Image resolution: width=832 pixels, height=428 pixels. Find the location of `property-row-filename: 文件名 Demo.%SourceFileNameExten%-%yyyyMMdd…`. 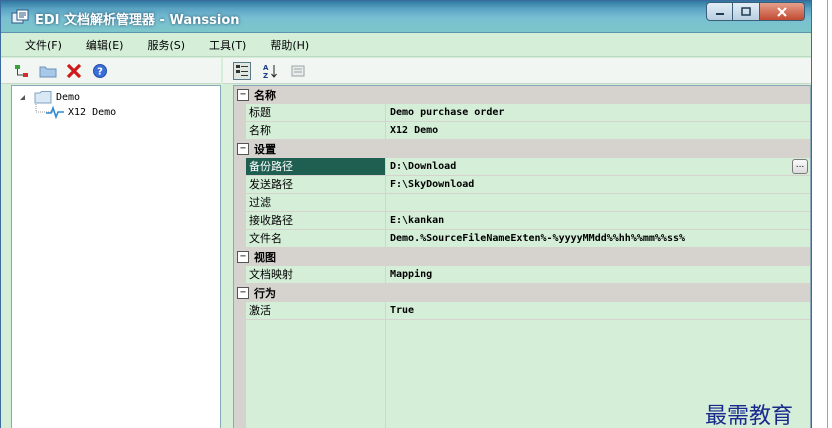

property-row-filename: 文件名 Demo.%SourceFileNameExten%-%yyyyMMdd… is located at coordinates (522, 239).